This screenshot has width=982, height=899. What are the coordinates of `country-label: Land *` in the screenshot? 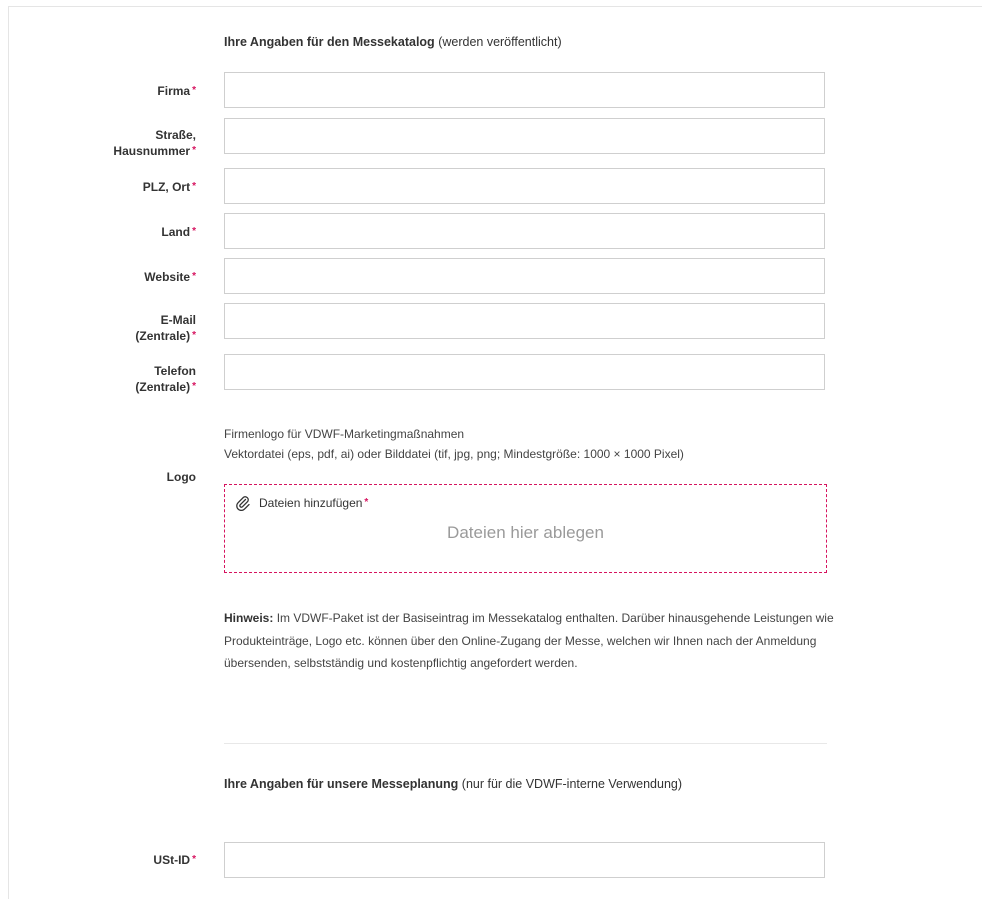 It's located at (178, 232).